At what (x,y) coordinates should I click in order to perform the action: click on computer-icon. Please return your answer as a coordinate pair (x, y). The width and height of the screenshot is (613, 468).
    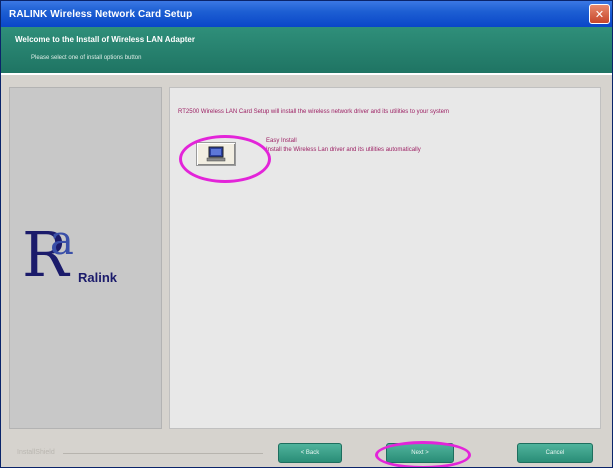
    Looking at the image, I should click on (216, 154).